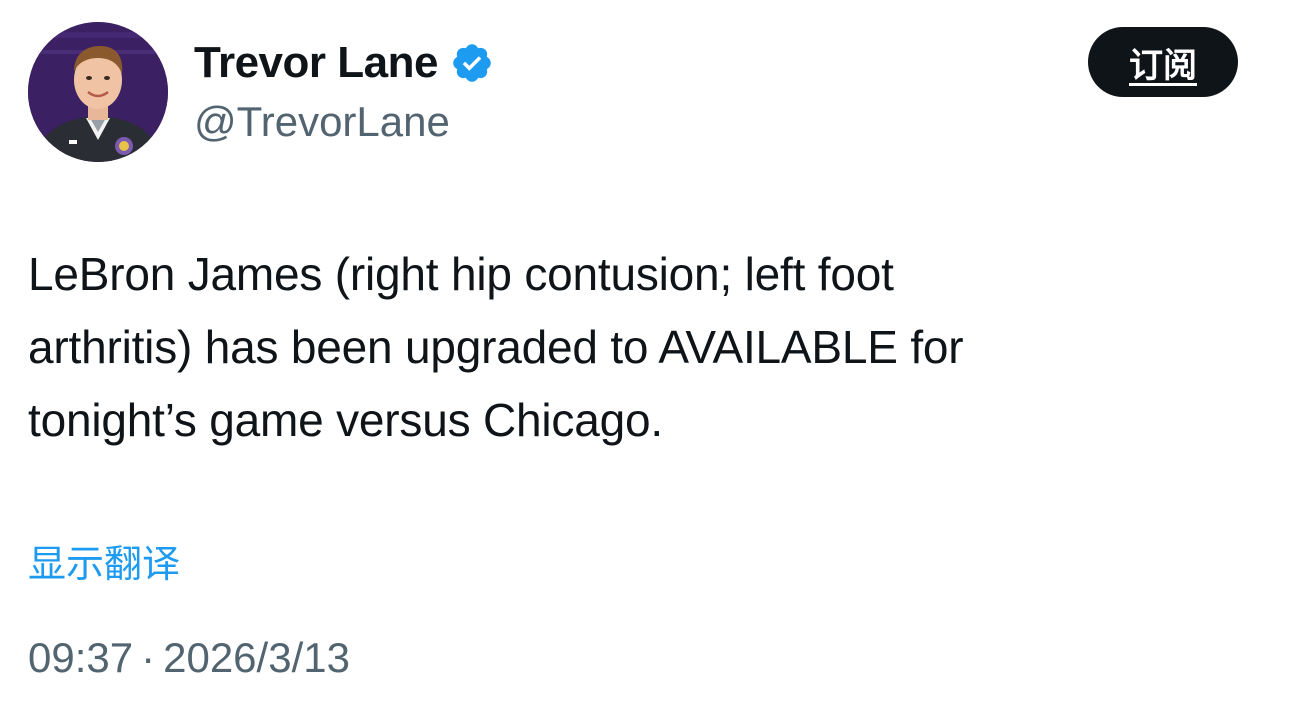 The image size is (1290, 709). What do you see at coordinates (256, 657) in the screenshot?
I see `tweet-date: 2026/3/13` at bounding box center [256, 657].